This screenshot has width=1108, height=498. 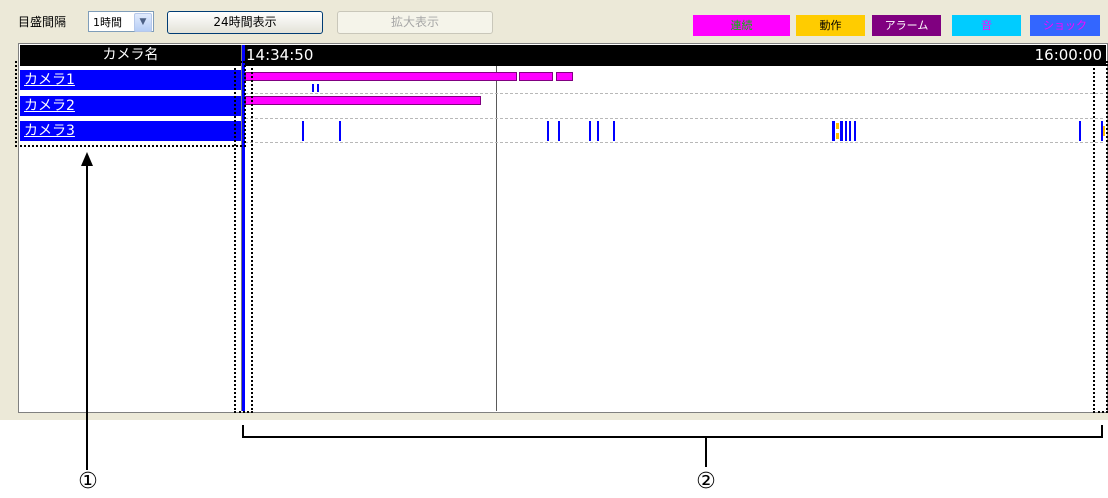 What do you see at coordinates (672, 431) in the screenshot?
I see `range-bracket` at bounding box center [672, 431].